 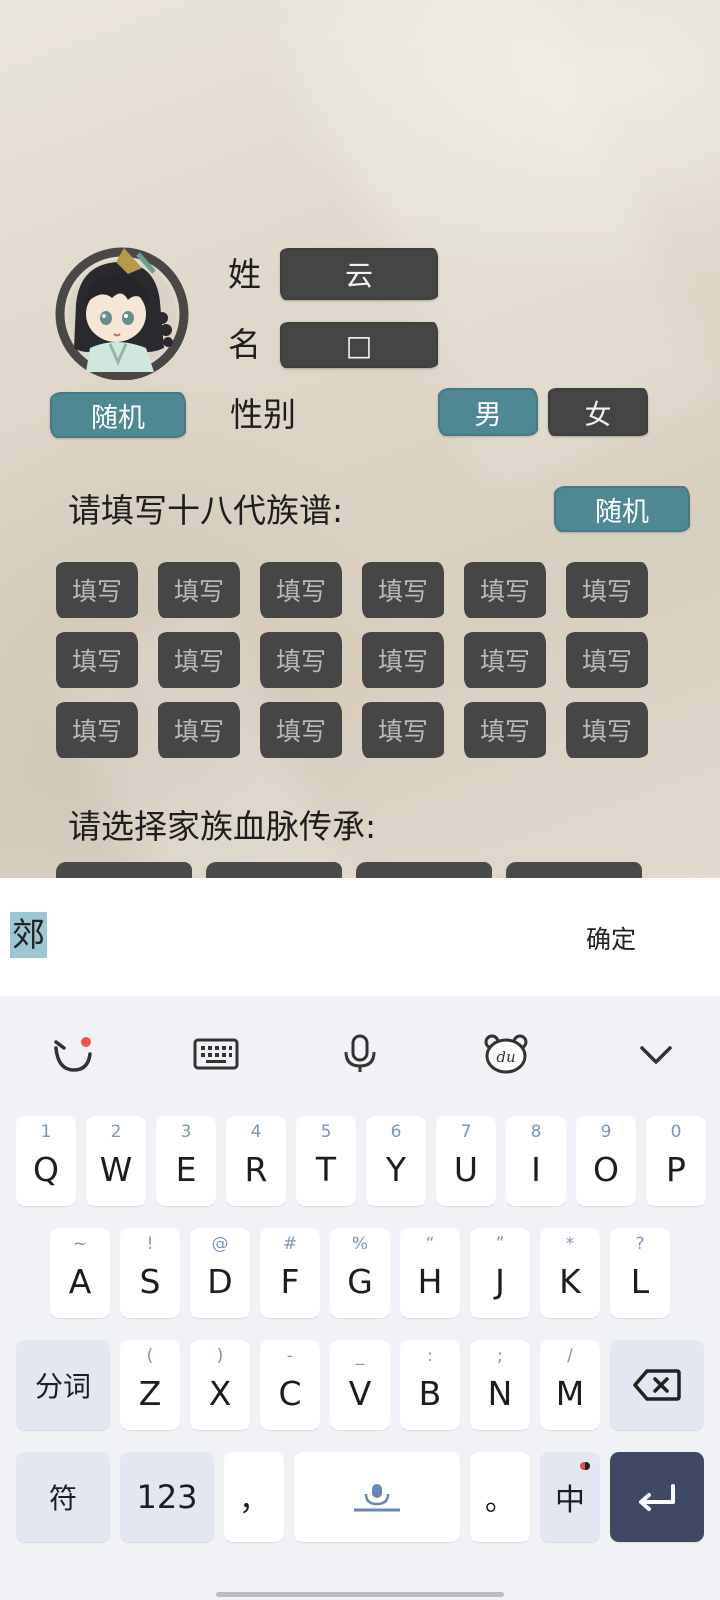 I want to click on numbers-key: 123, so click(x=167, y=1497).